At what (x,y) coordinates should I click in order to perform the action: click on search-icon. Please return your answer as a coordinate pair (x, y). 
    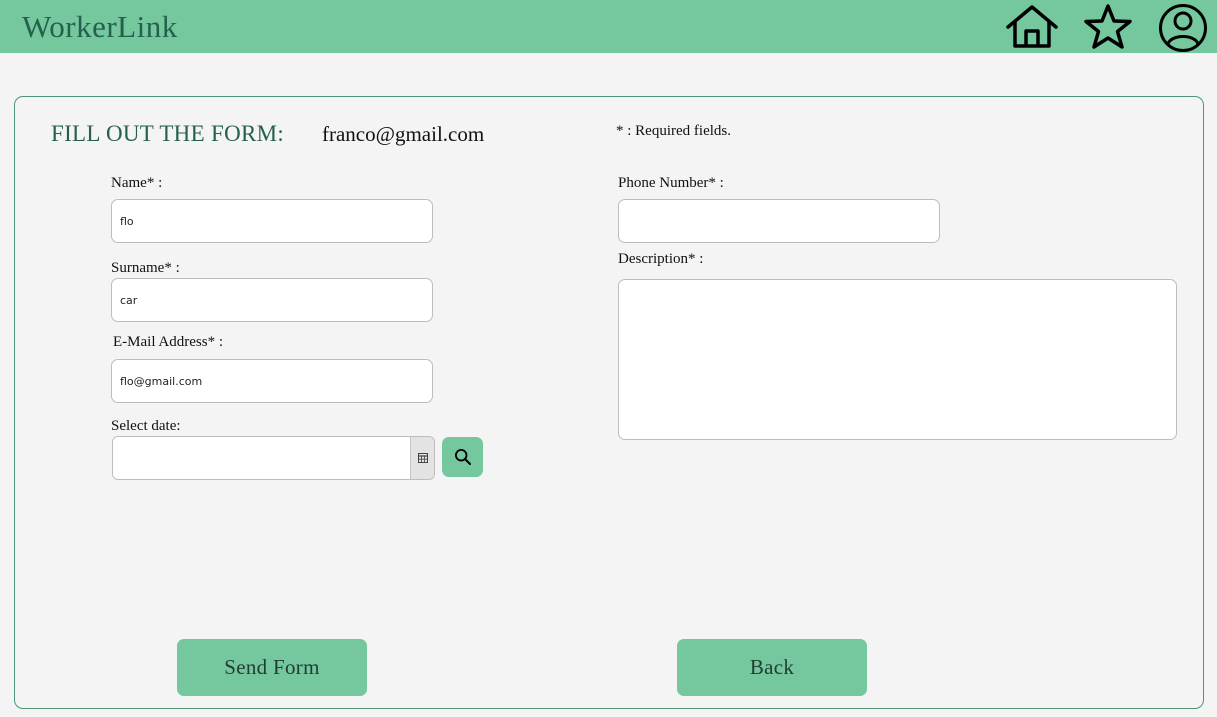
    Looking at the image, I should click on (462, 456).